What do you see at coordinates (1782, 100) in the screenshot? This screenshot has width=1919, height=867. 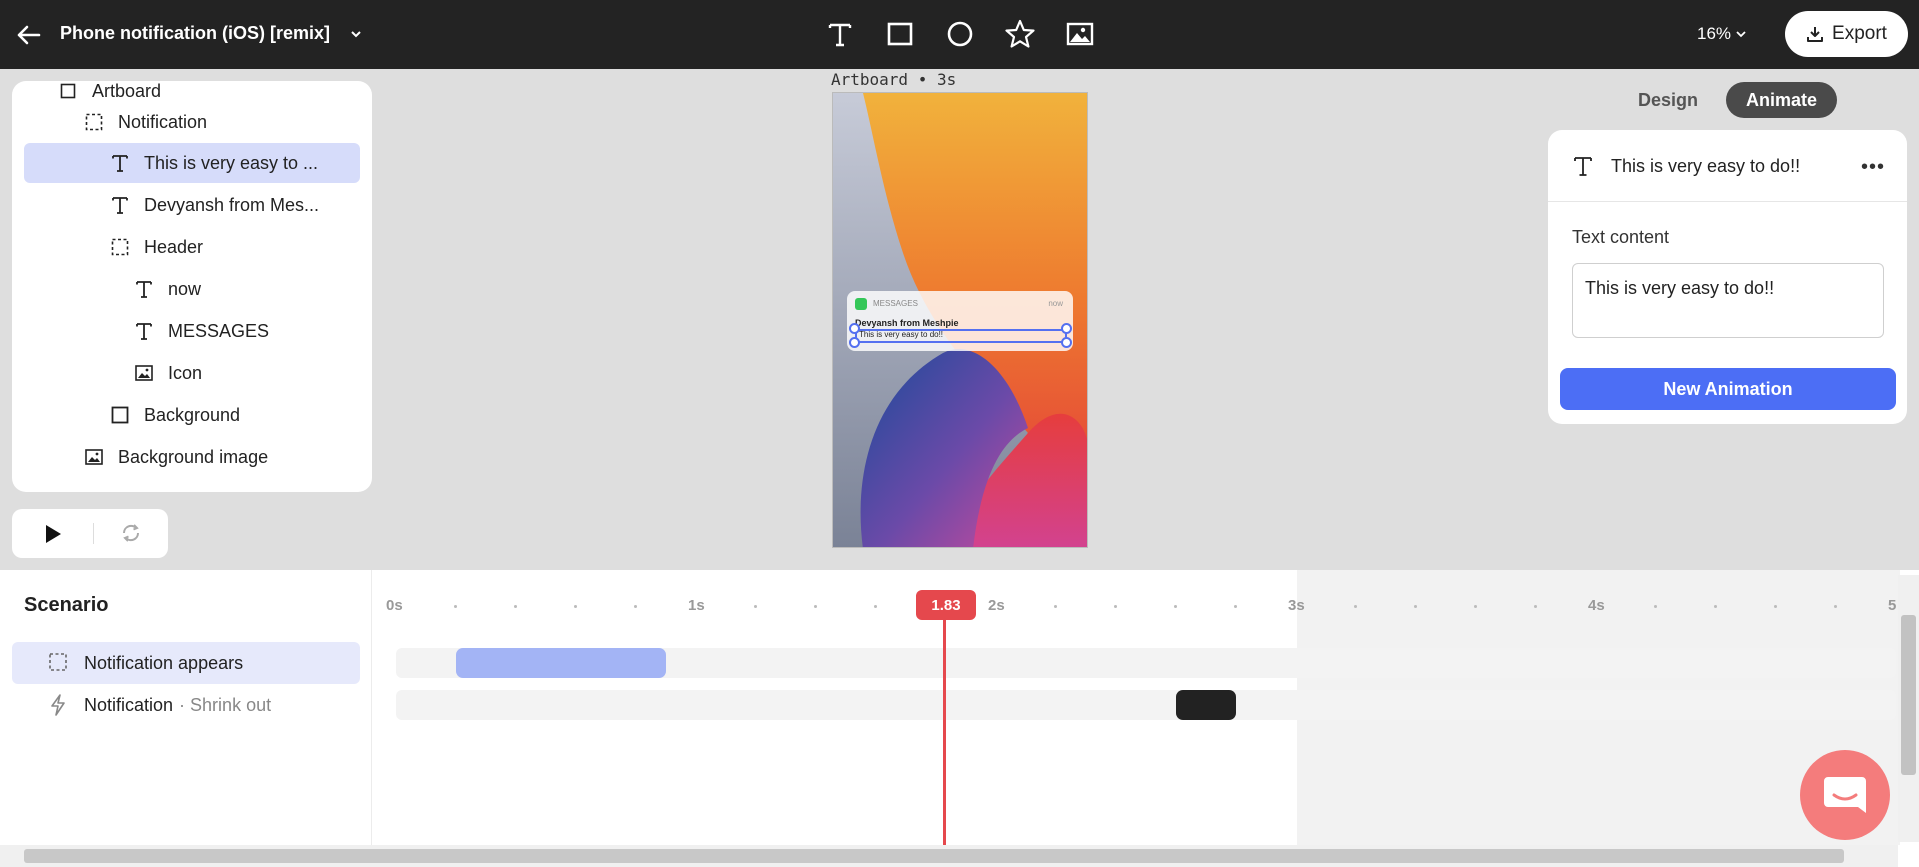 I see `tab-animate: Animate` at bounding box center [1782, 100].